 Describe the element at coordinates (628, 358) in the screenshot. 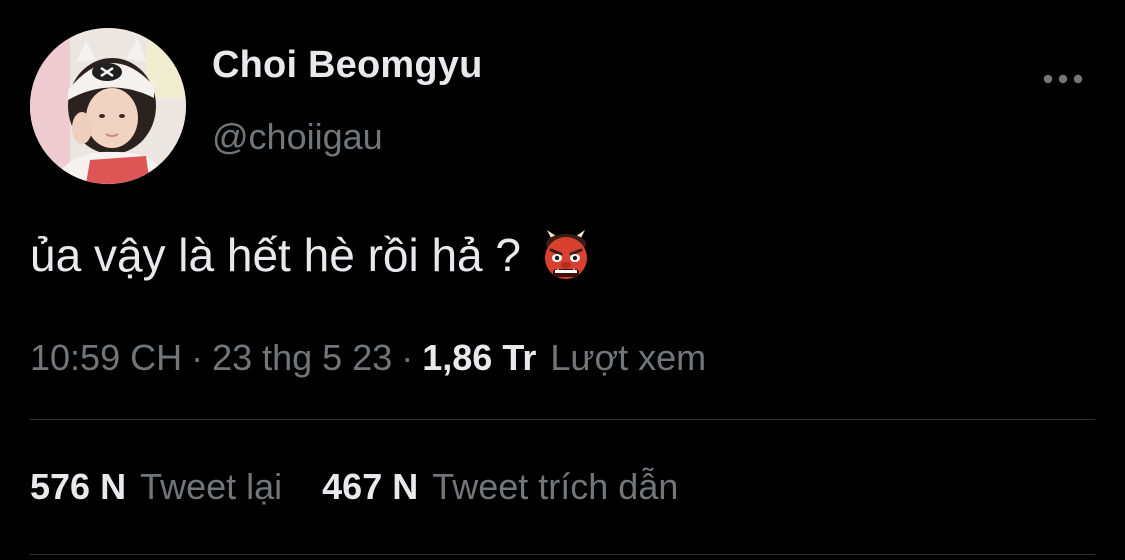

I see `views-label: Lượt xem` at that location.